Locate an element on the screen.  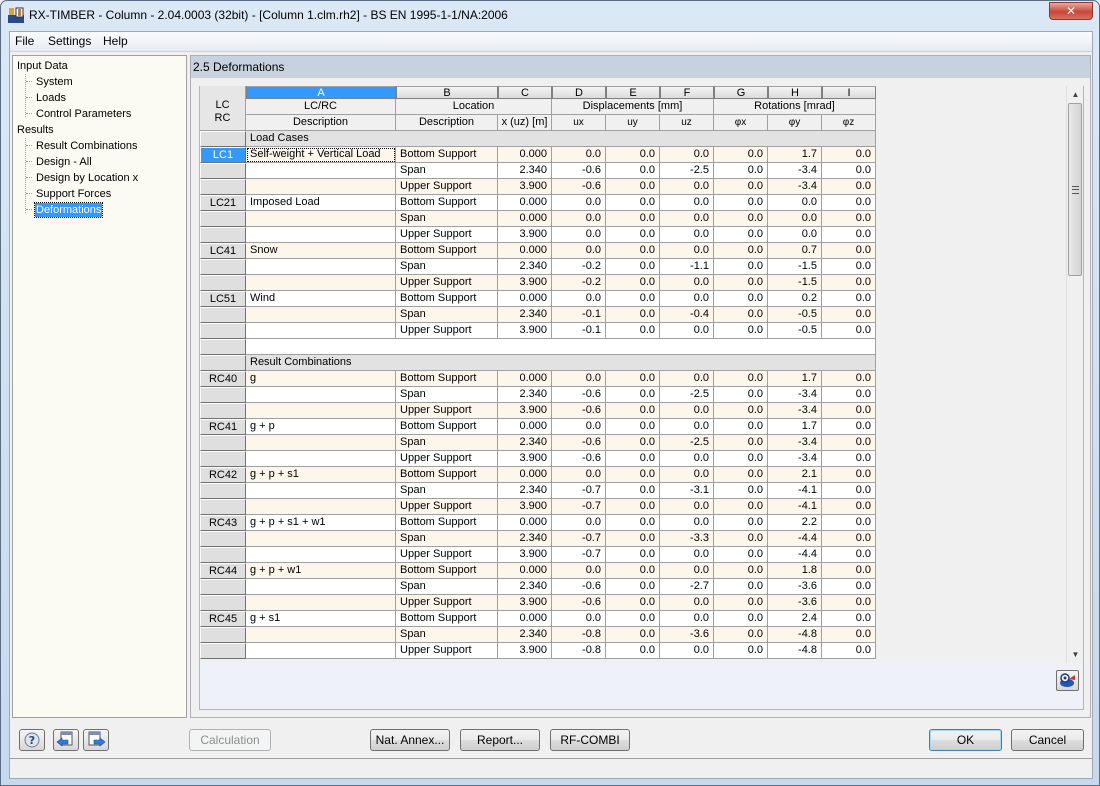
case-description: g is located at coordinates (321, 379).